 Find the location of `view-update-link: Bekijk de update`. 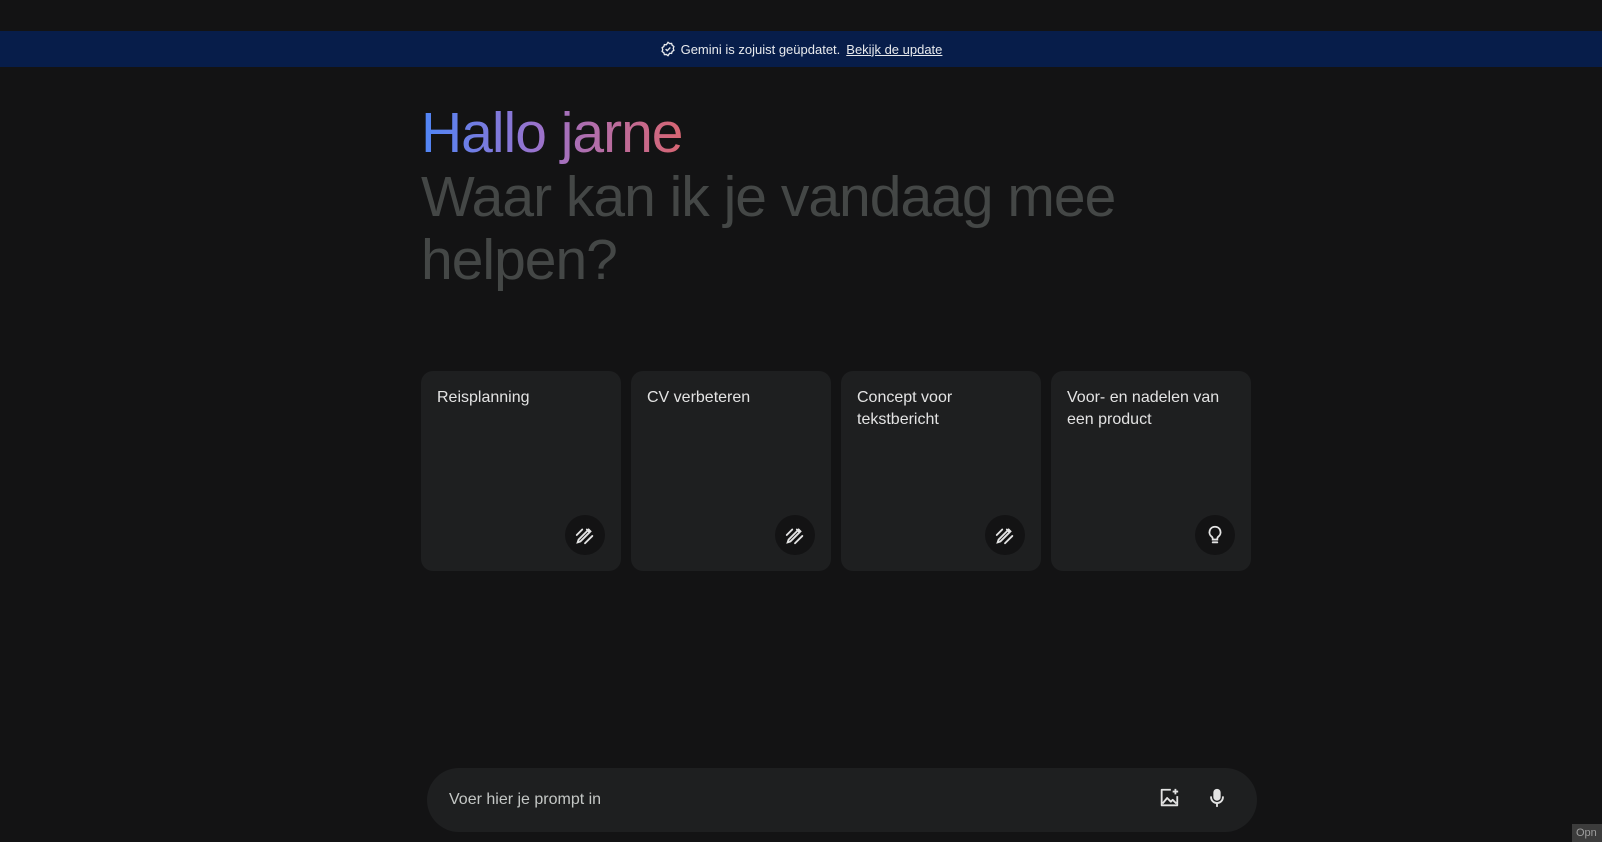

view-update-link: Bekijk de update is located at coordinates (894, 49).